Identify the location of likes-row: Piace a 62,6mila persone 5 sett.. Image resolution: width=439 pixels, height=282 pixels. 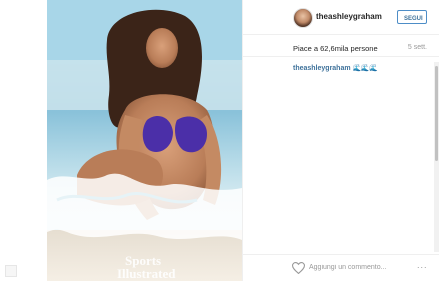
(341, 50).